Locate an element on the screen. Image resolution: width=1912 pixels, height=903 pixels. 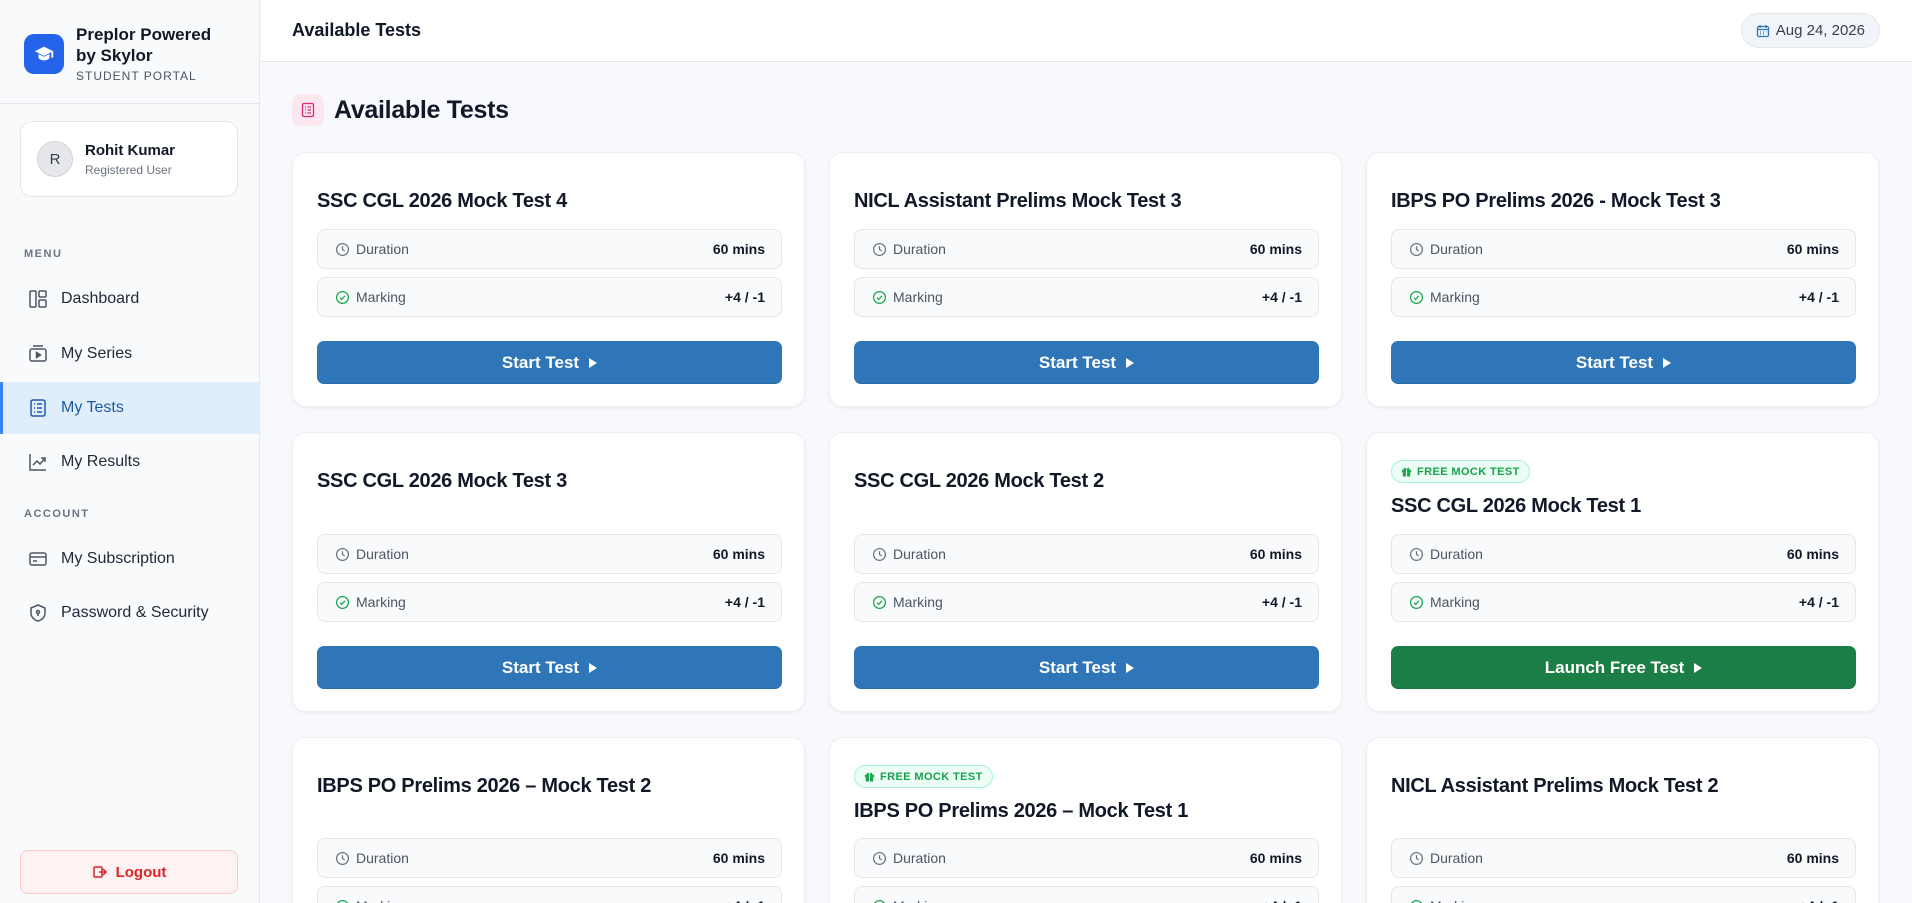
sidebar-item-label: Password & Security is located at coordinates (135, 612).